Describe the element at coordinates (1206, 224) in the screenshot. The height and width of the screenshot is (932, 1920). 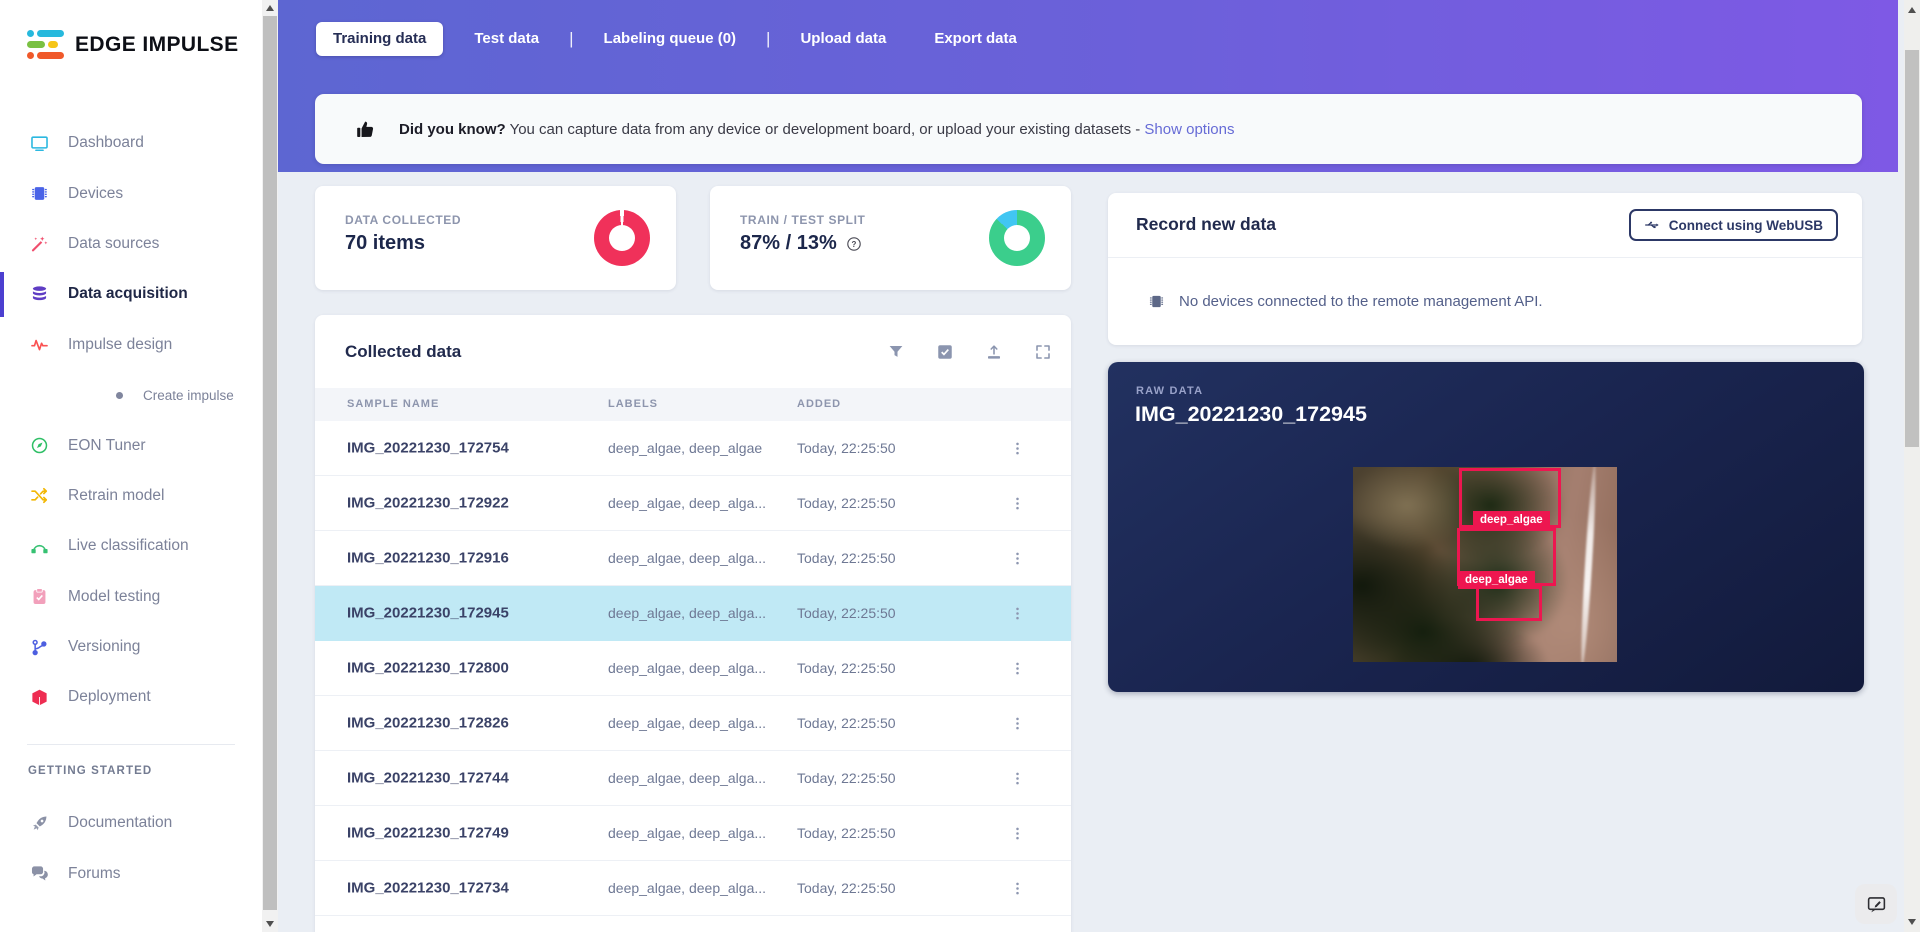
I see `record-new-data-title: Record new data` at that location.